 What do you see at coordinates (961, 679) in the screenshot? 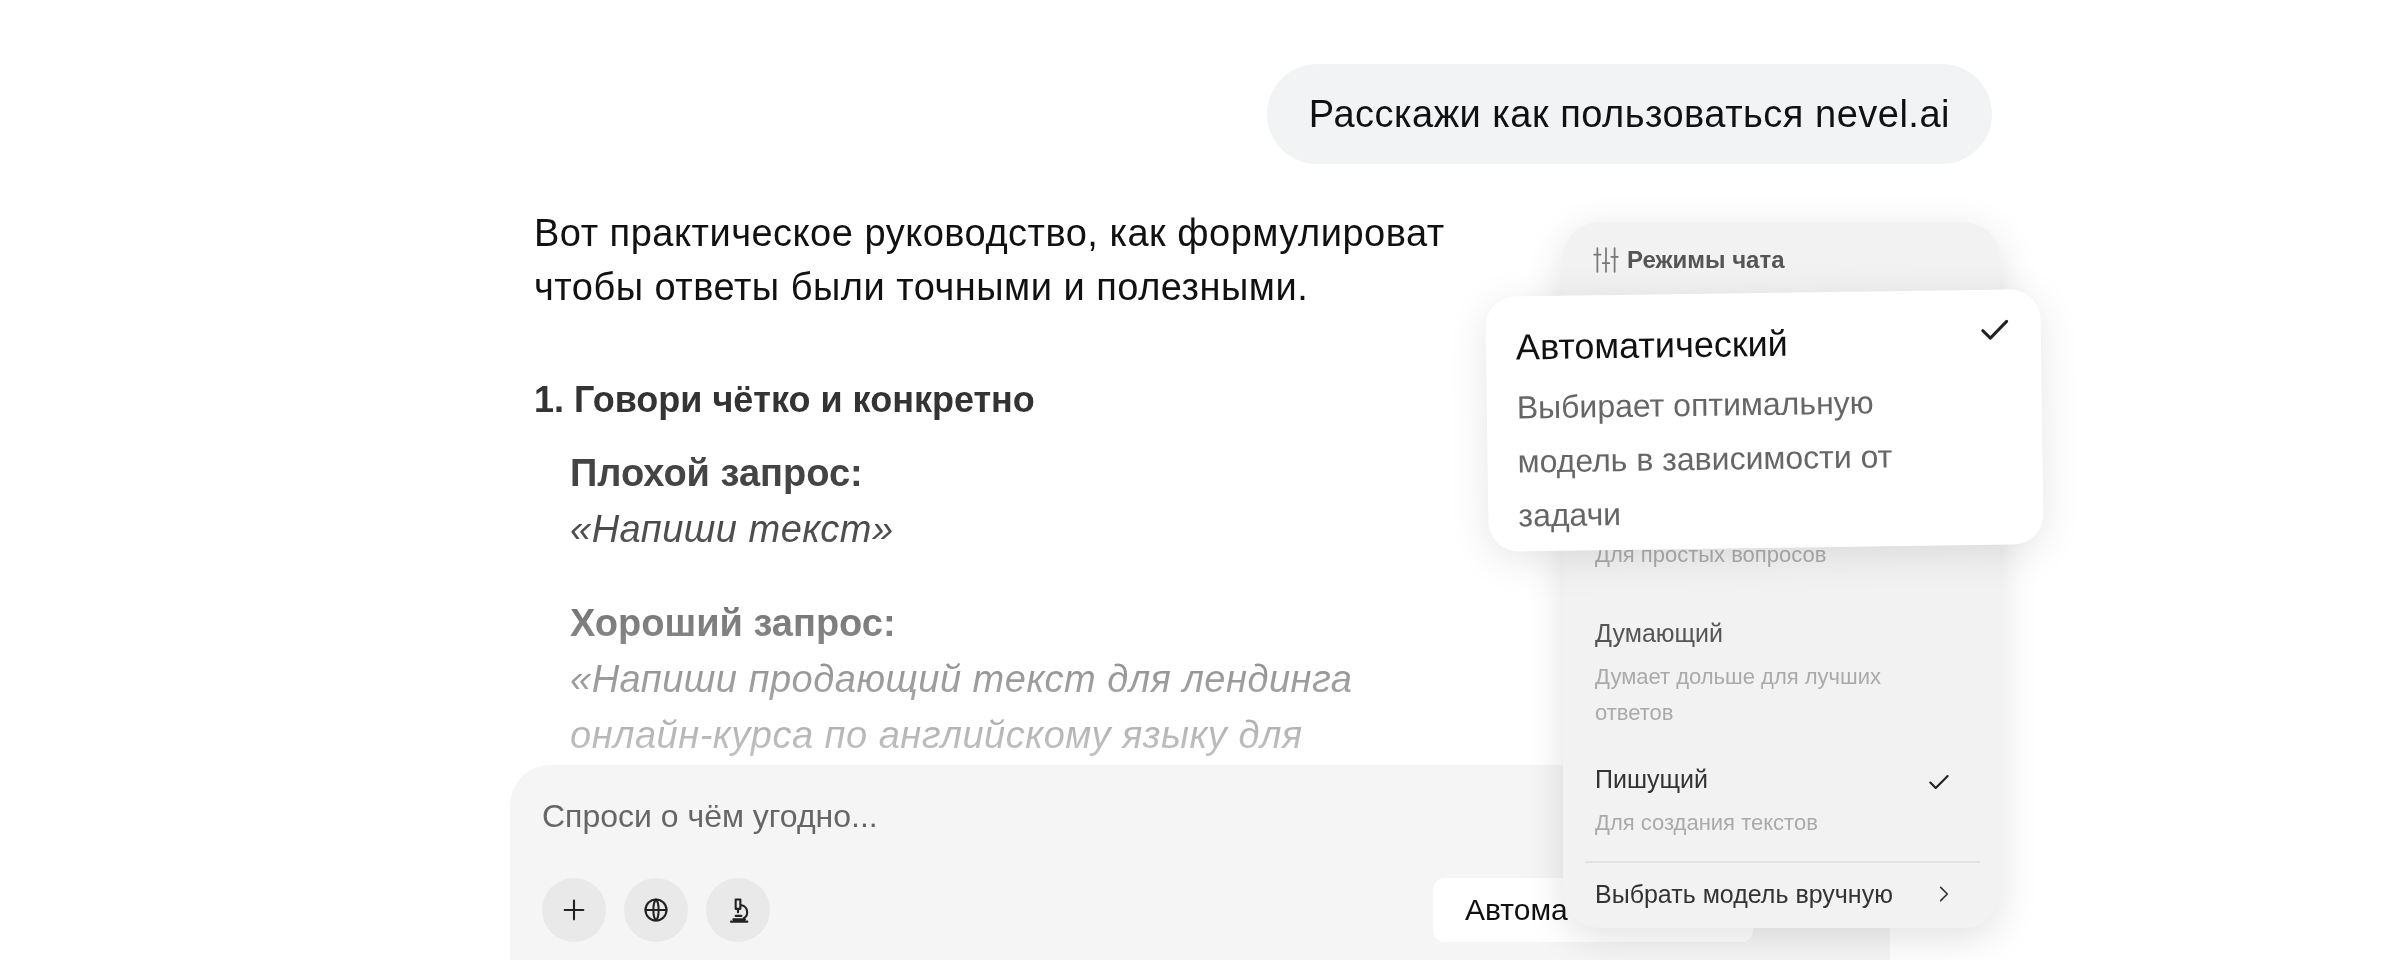
I see `example-text: «Напиши продающий текст для лендинга` at bounding box center [961, 679].